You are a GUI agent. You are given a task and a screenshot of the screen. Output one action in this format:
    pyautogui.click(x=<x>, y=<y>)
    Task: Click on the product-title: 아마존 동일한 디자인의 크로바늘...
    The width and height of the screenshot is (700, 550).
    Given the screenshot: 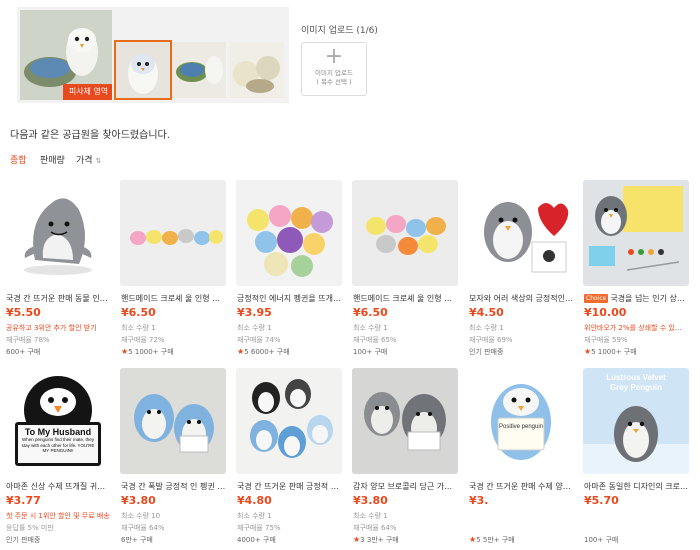 What is the action you would take?
    pyautogui.click(x=637, y=486)
    